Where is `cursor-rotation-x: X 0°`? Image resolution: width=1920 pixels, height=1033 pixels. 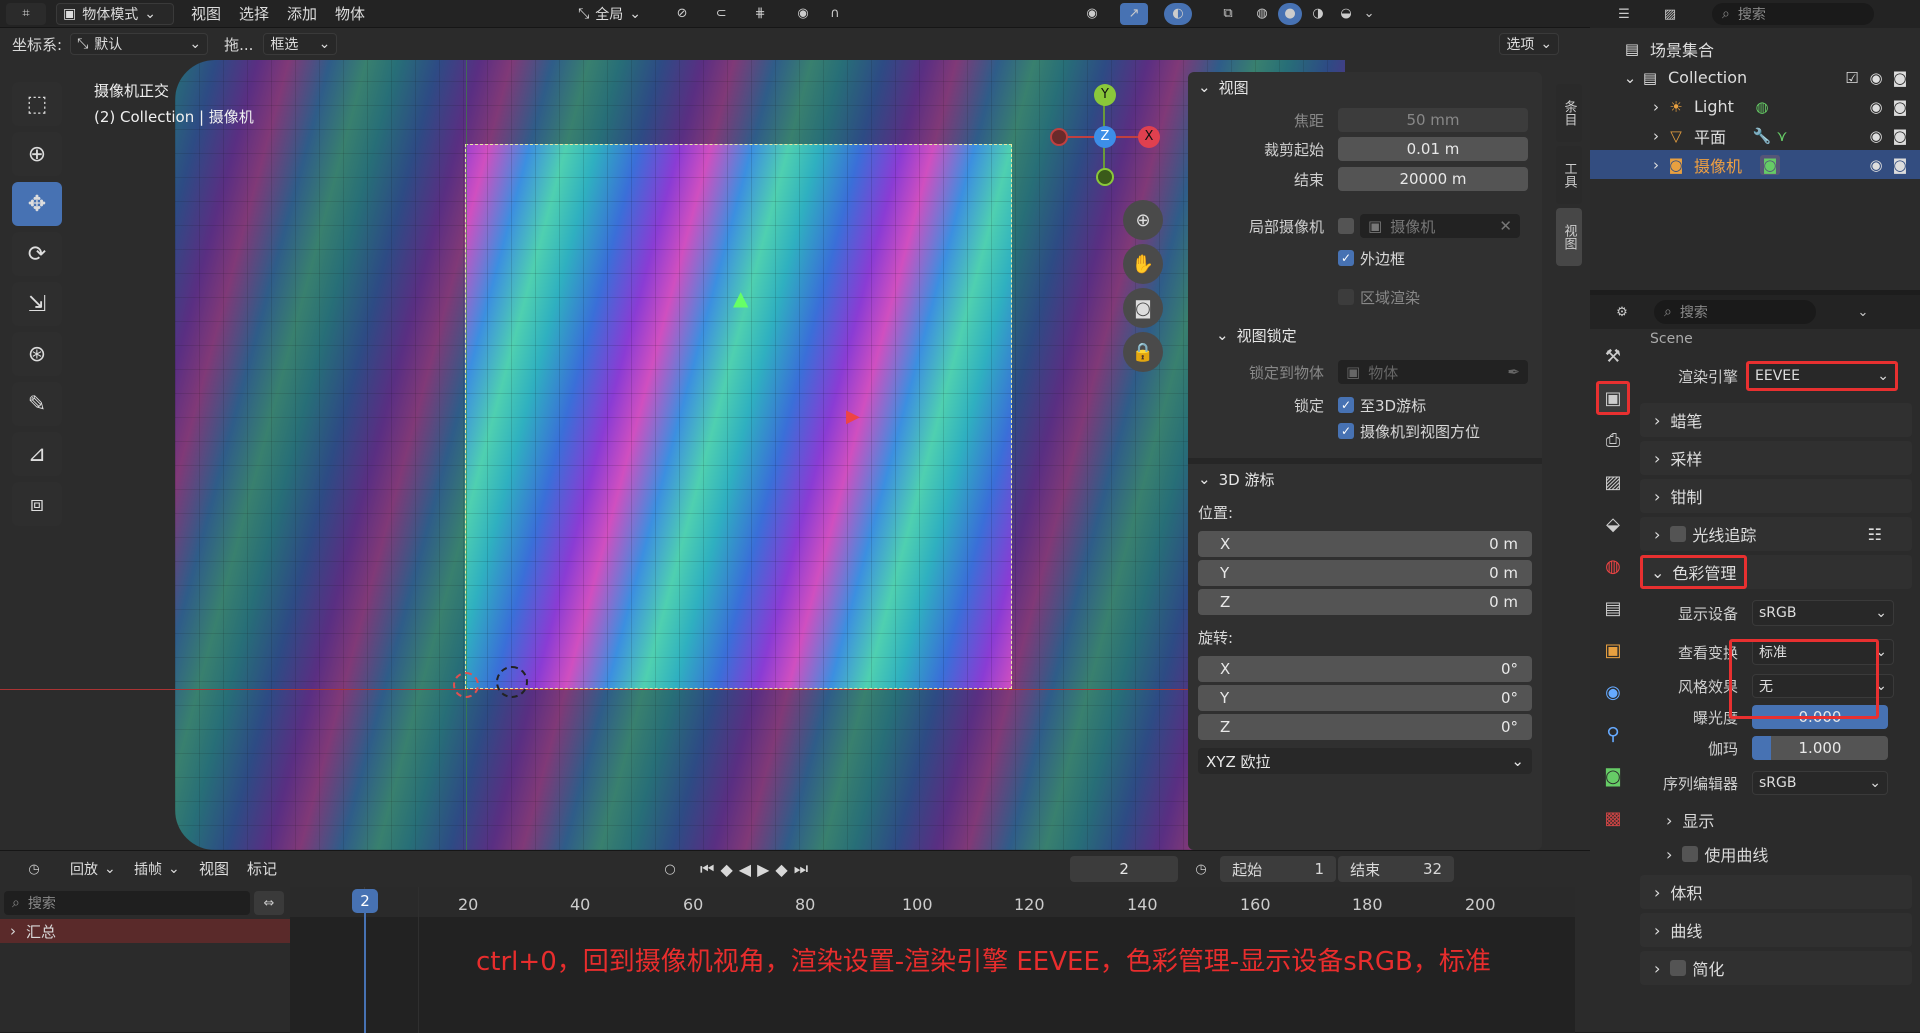
cursor-rotation-x: X 0° is located at coordinates (1365, 669).